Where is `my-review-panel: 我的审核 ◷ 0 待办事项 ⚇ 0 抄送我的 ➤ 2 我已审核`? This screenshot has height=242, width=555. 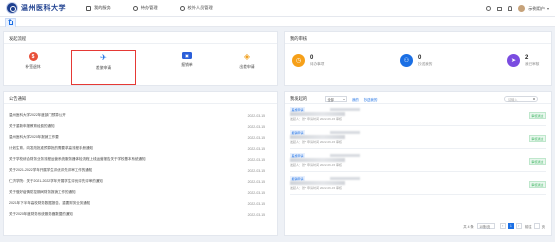 my-review-panel: 我的审核 ◷ 0 待办事项 ⚇ 0 抄送我的 ➤ 2 我已审核 is located at coordinates (418, 58).